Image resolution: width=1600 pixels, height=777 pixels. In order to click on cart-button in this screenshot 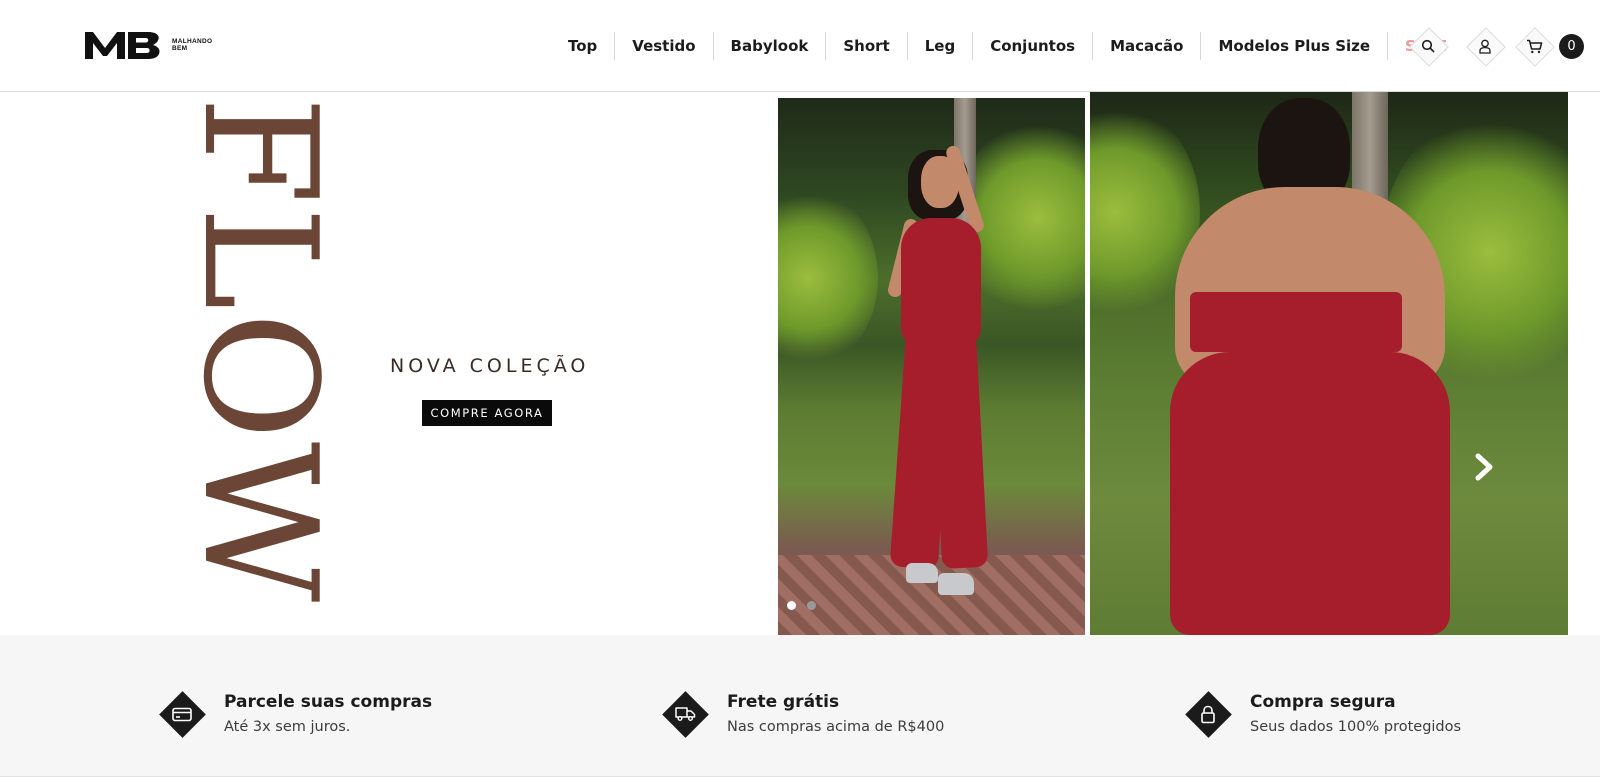, I will do `click(1534, 46)`.